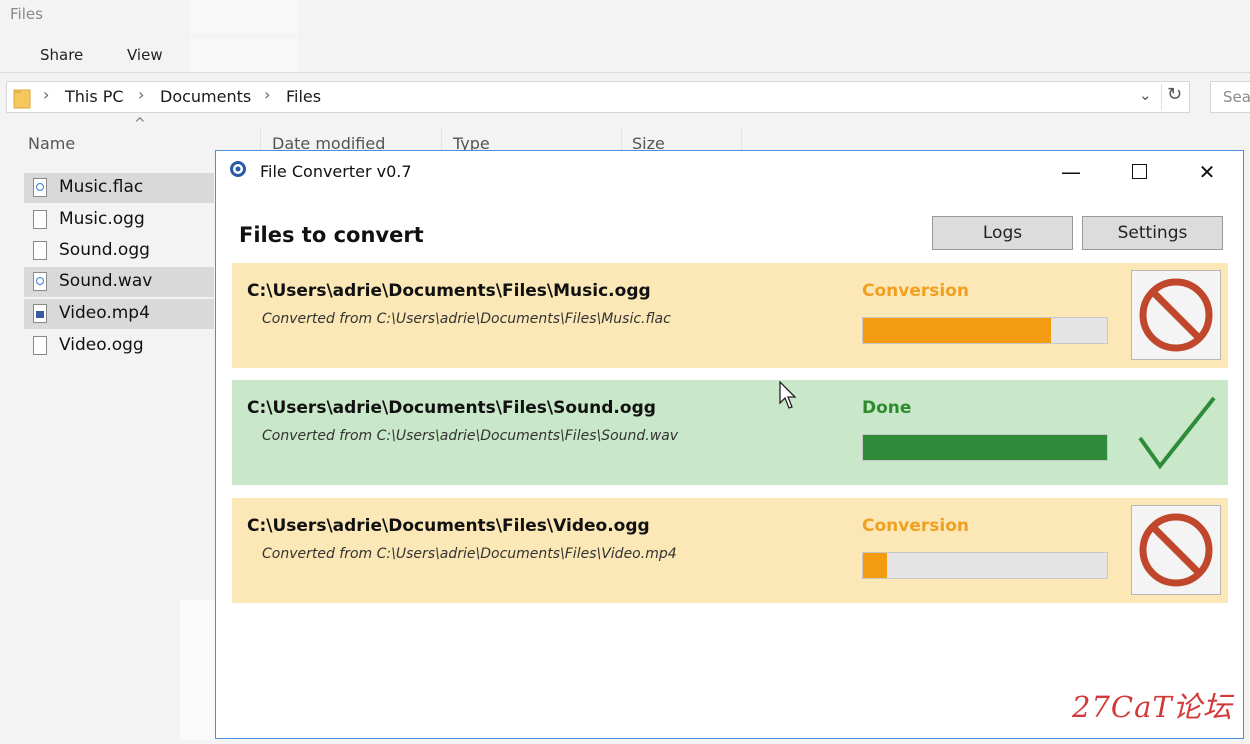  What do you see at coordinates (451, 408) in the screenshot?
I see `output-path: C:\Users\adrie\Documents\Files\Sound.ogg` at bounding box center [451, 408].